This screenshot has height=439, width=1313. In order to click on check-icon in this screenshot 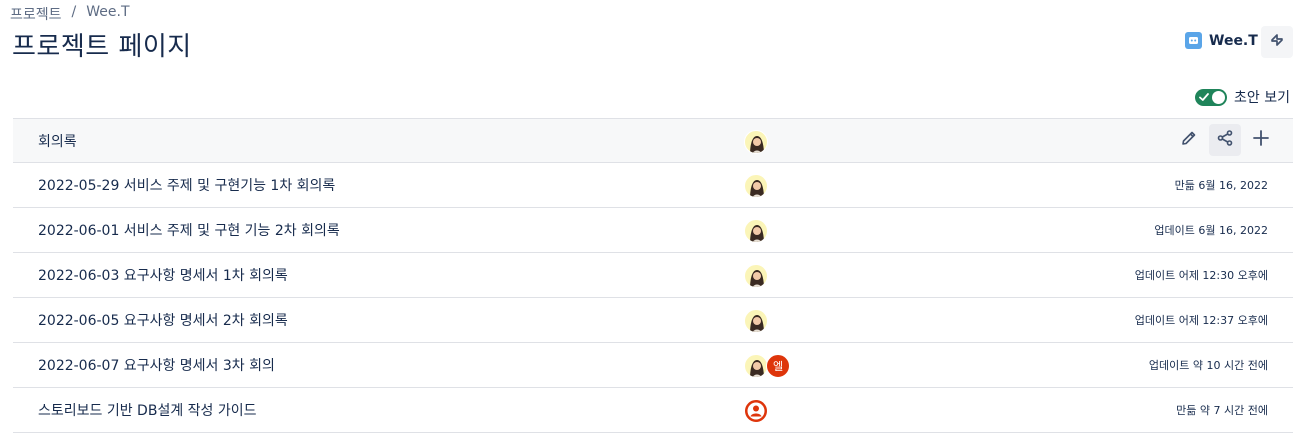, I will do `click(1204, 99)`.